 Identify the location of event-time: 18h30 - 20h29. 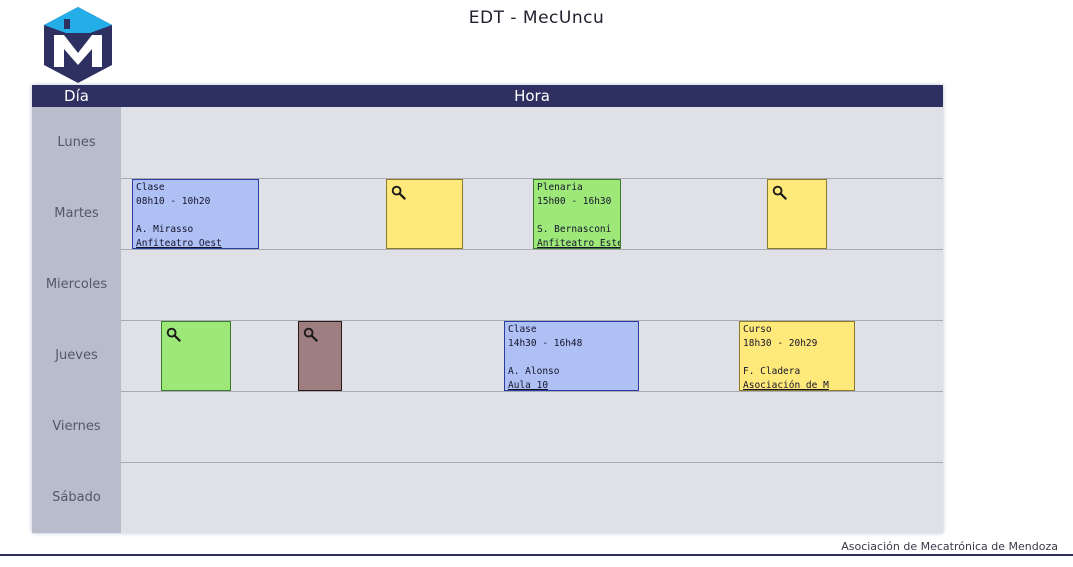
(780, 343).